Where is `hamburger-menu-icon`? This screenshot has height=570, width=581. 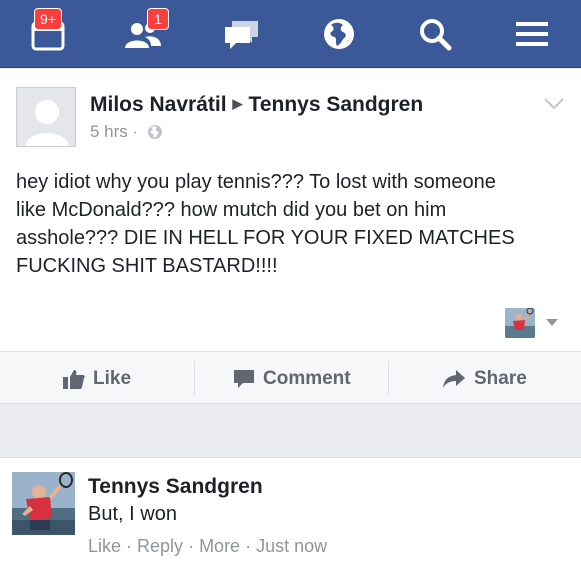 hamburger-menu-icon is located at coordinates (532, 34).